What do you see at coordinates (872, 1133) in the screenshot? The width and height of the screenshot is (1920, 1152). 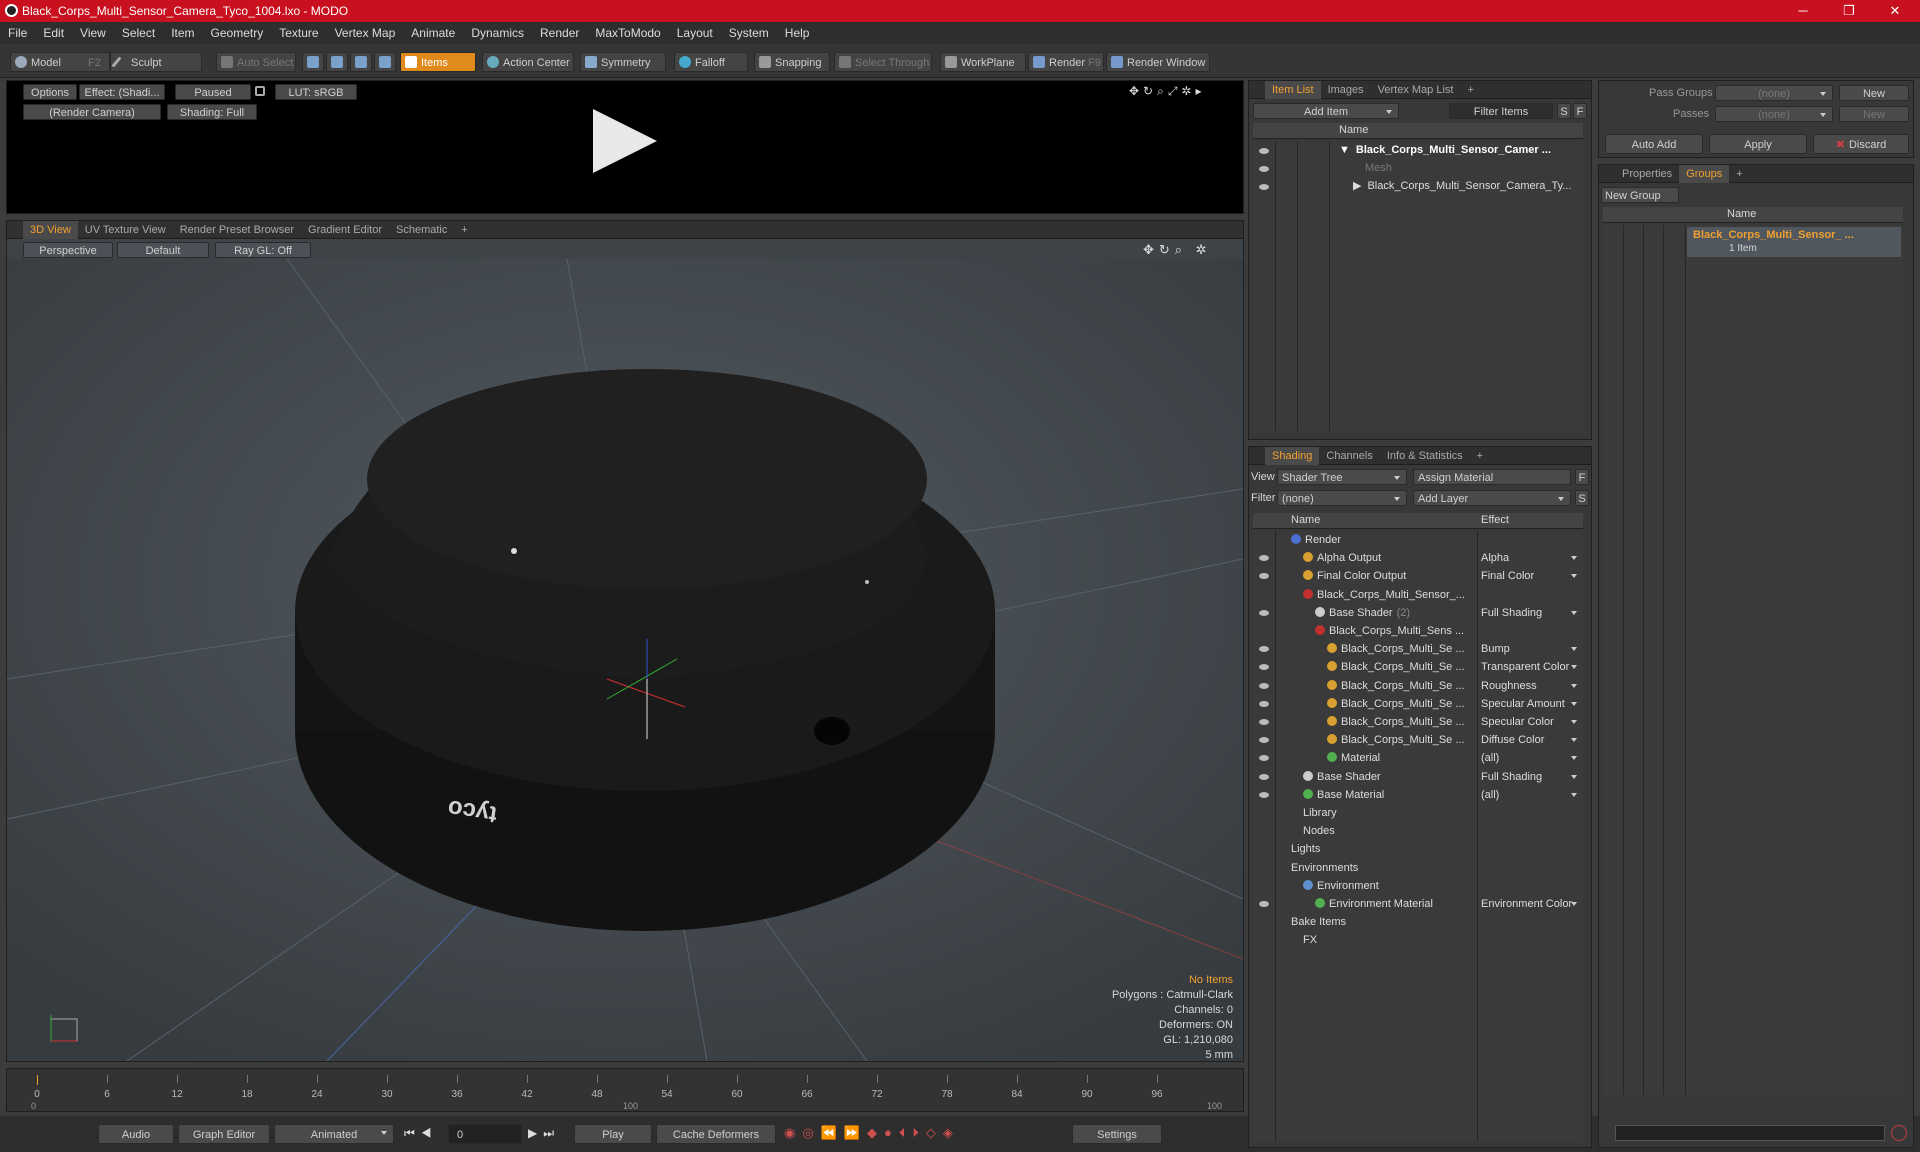 I see `key-tools-icons: ◉◎⏪⏩◆●⏴⏵◇◈` at bounding box center [872, 1133].